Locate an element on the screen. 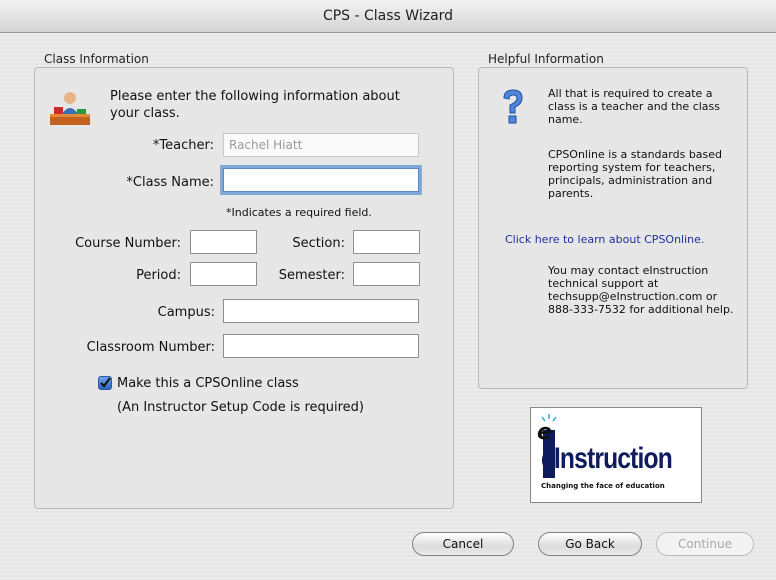 This screenshot has width=776, height=580. window-title: CPS - Class Wizard is located at coordinates (388, 16).